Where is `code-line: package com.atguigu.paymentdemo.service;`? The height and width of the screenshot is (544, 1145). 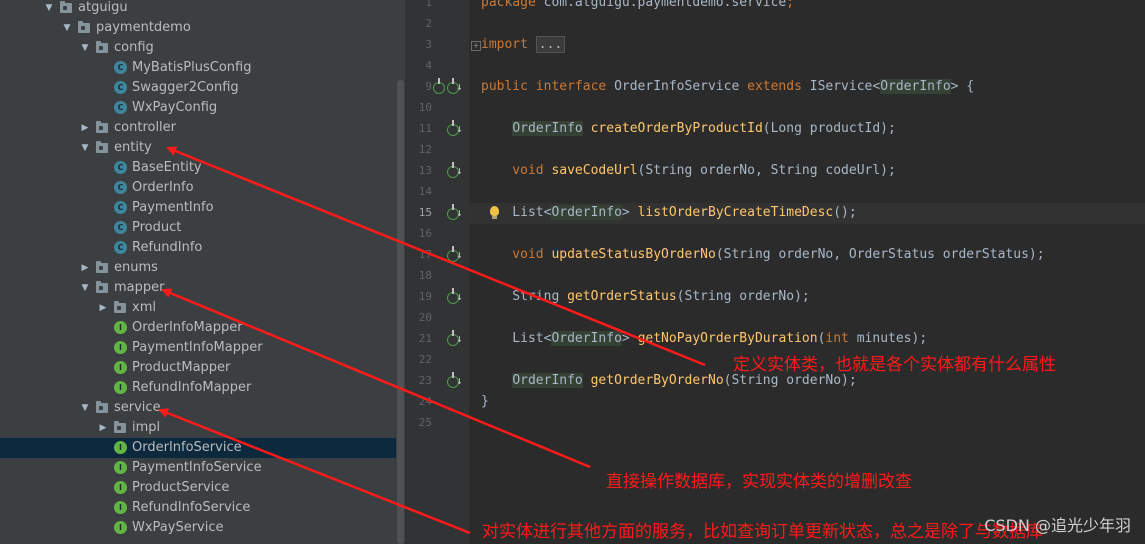 code-line: package com.atguigu.paymentdemo.service; is located at coordinates (637, 6).